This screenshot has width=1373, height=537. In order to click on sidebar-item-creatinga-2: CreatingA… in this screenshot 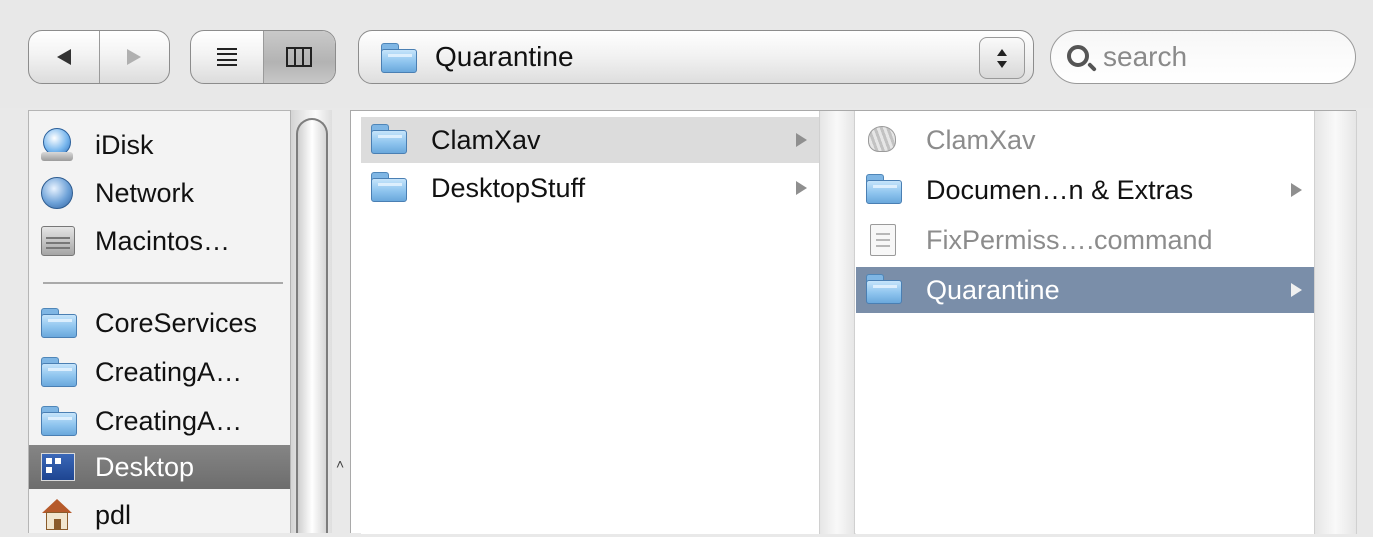, I will do `click(160, 421)`.